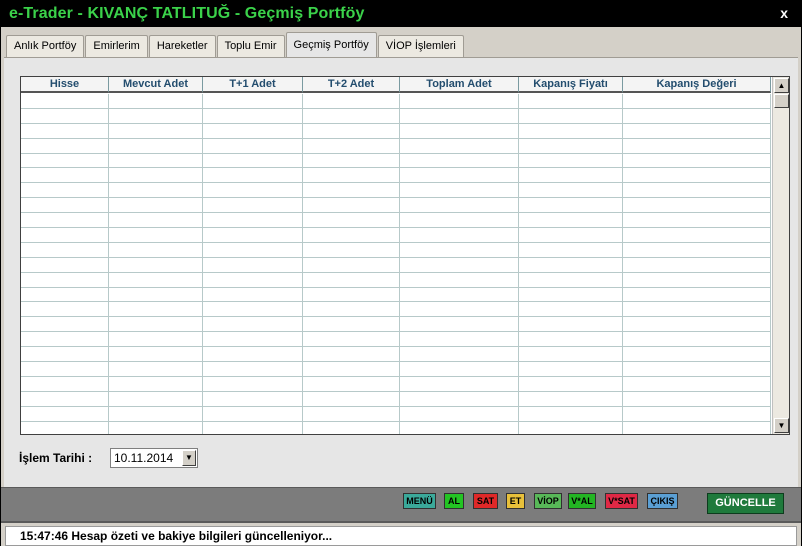  Describe the element at coordinates (182, 46) in the screenshot. I see `tab-hareketler: Hareketler` at that location.